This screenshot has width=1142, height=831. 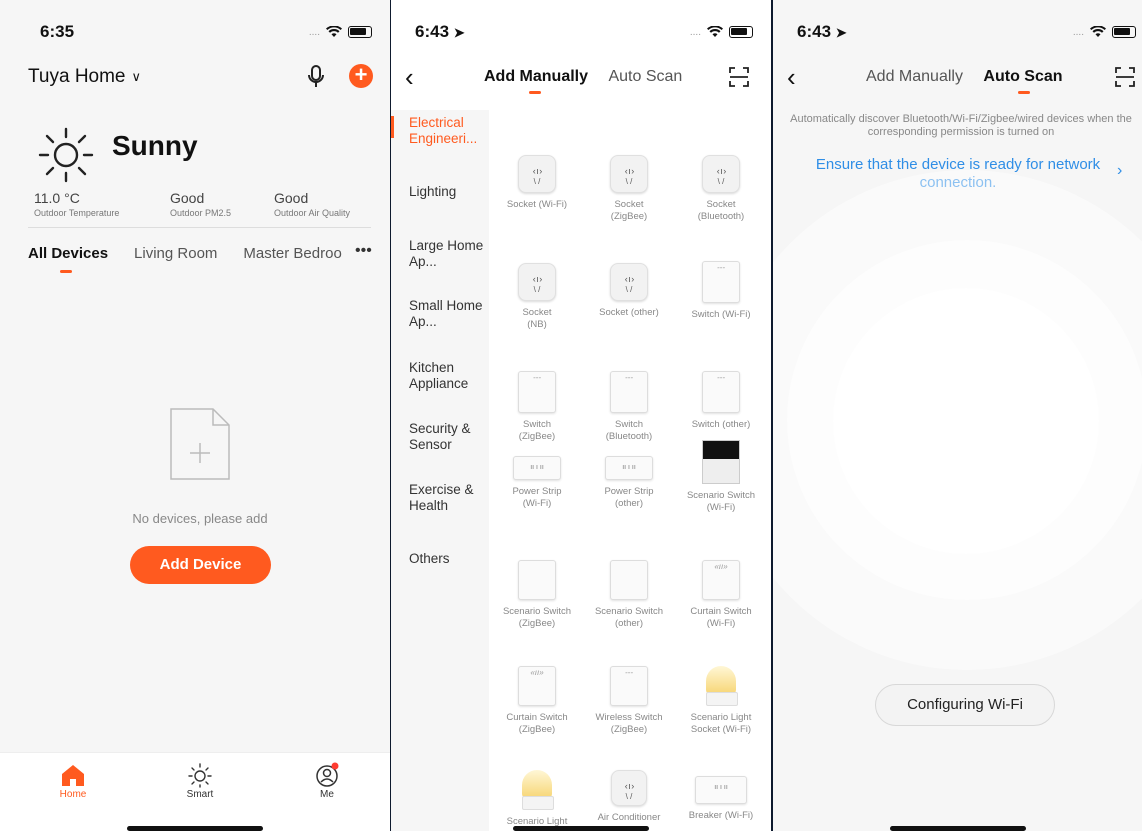 What do you see at coordinates (448, 192) in the screenshot?
I see `category-lighting: Lighting` at bounding box center [448, 192].